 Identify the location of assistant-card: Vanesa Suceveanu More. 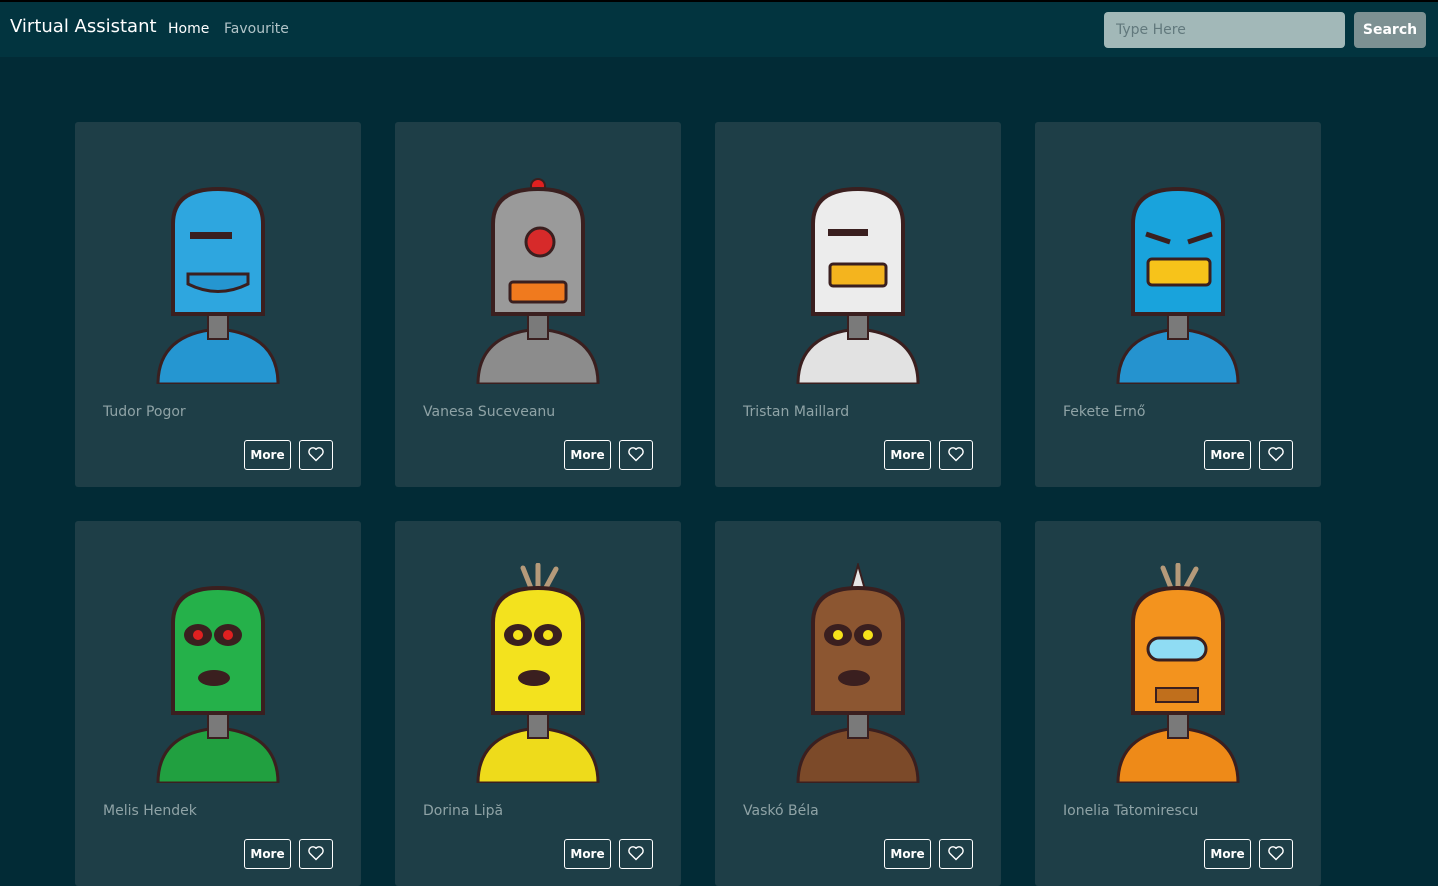
(538, 304).